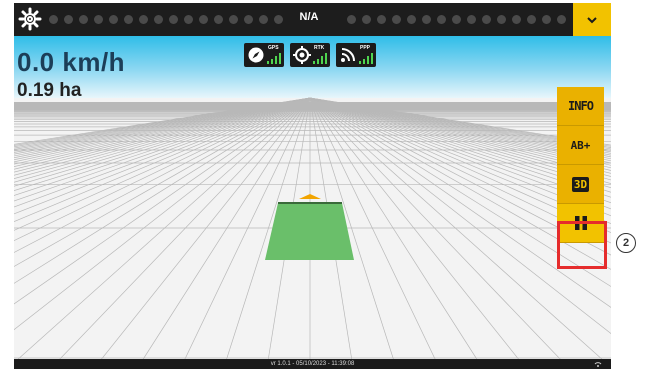 This screenshot has height=369, width=647. Describe the element at coordinates (71, 62) in the screenshot. I see `speed-readout: 0.0 km/h` at that location.